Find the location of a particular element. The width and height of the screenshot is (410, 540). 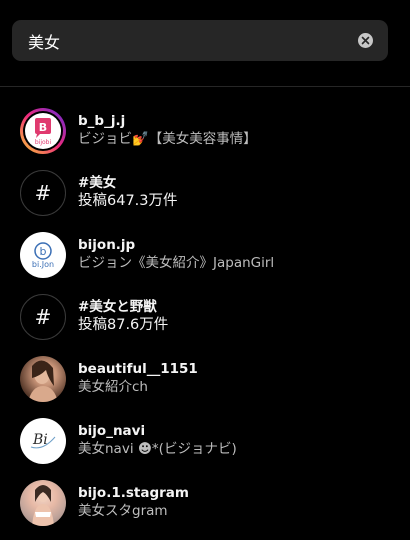

result-title: bijo.1.stagram is located at coordinates (133, 493).